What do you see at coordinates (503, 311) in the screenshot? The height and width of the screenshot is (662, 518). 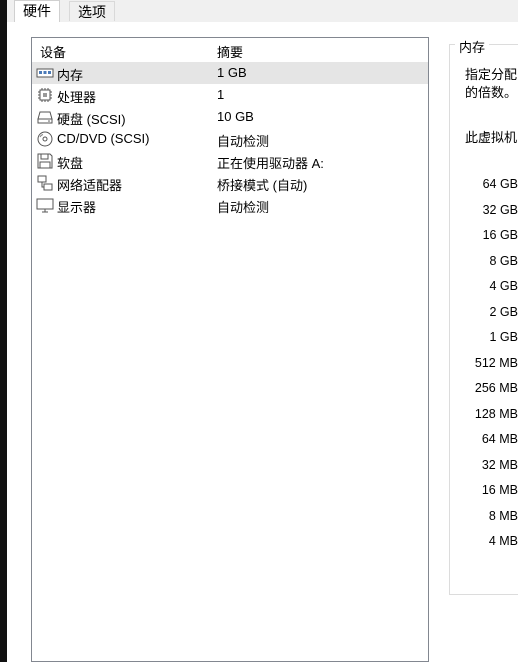 I see `memory-scale-label: 2 GB` at bounding box center [503, 311].